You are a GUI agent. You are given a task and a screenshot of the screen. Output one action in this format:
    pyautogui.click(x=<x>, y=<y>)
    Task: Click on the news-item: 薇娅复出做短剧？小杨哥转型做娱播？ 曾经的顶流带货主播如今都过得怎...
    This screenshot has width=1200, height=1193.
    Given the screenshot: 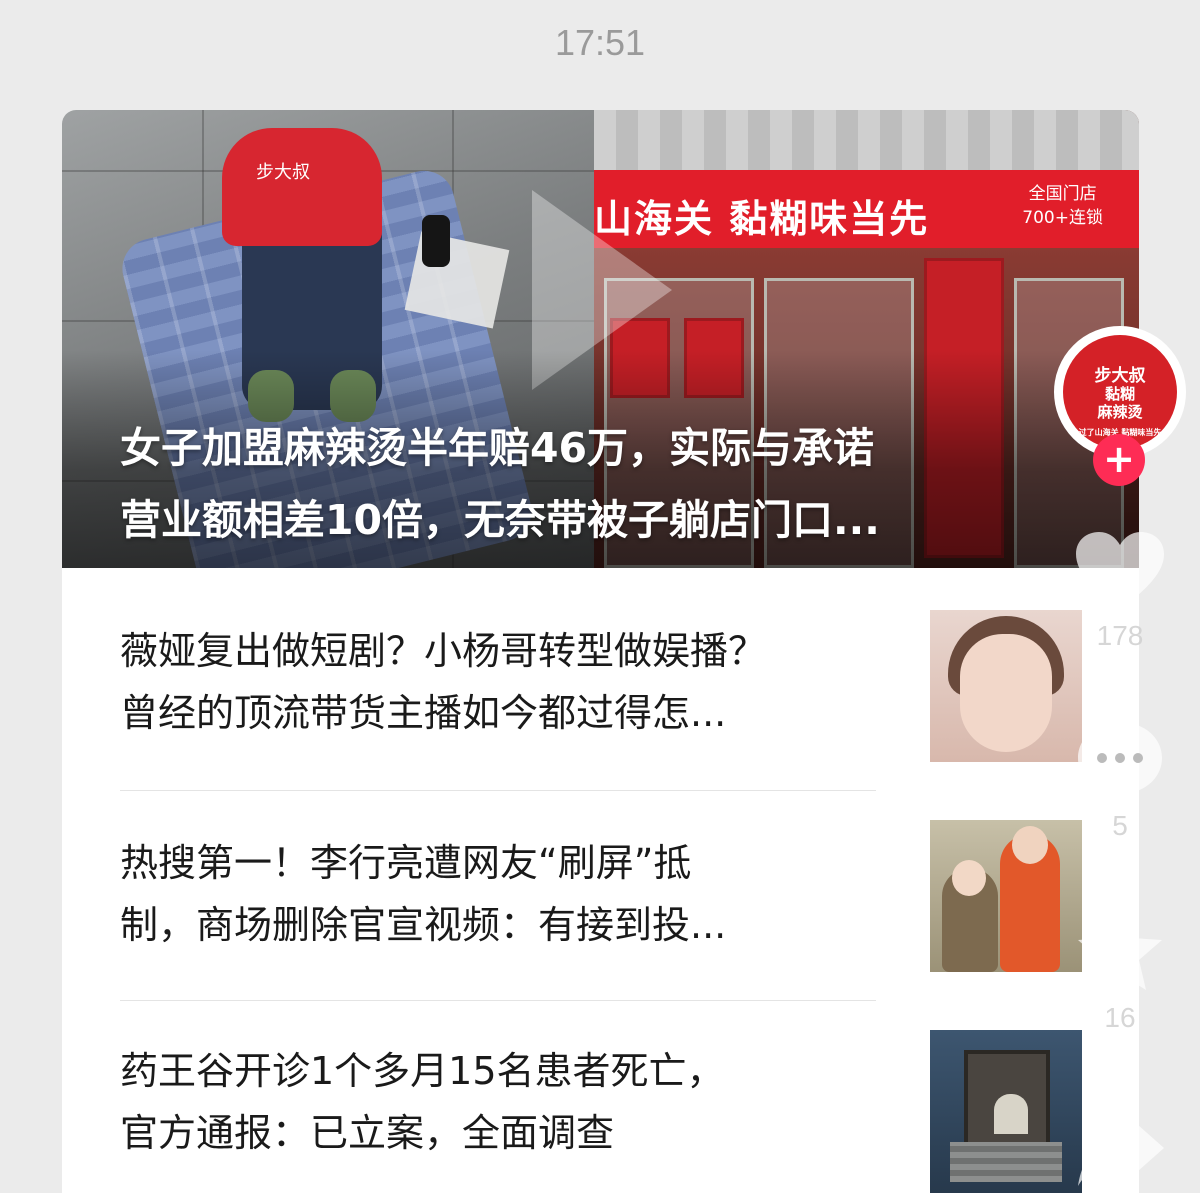 What is the action you would take?
    pyautogui.click(x=620, y=690)
    